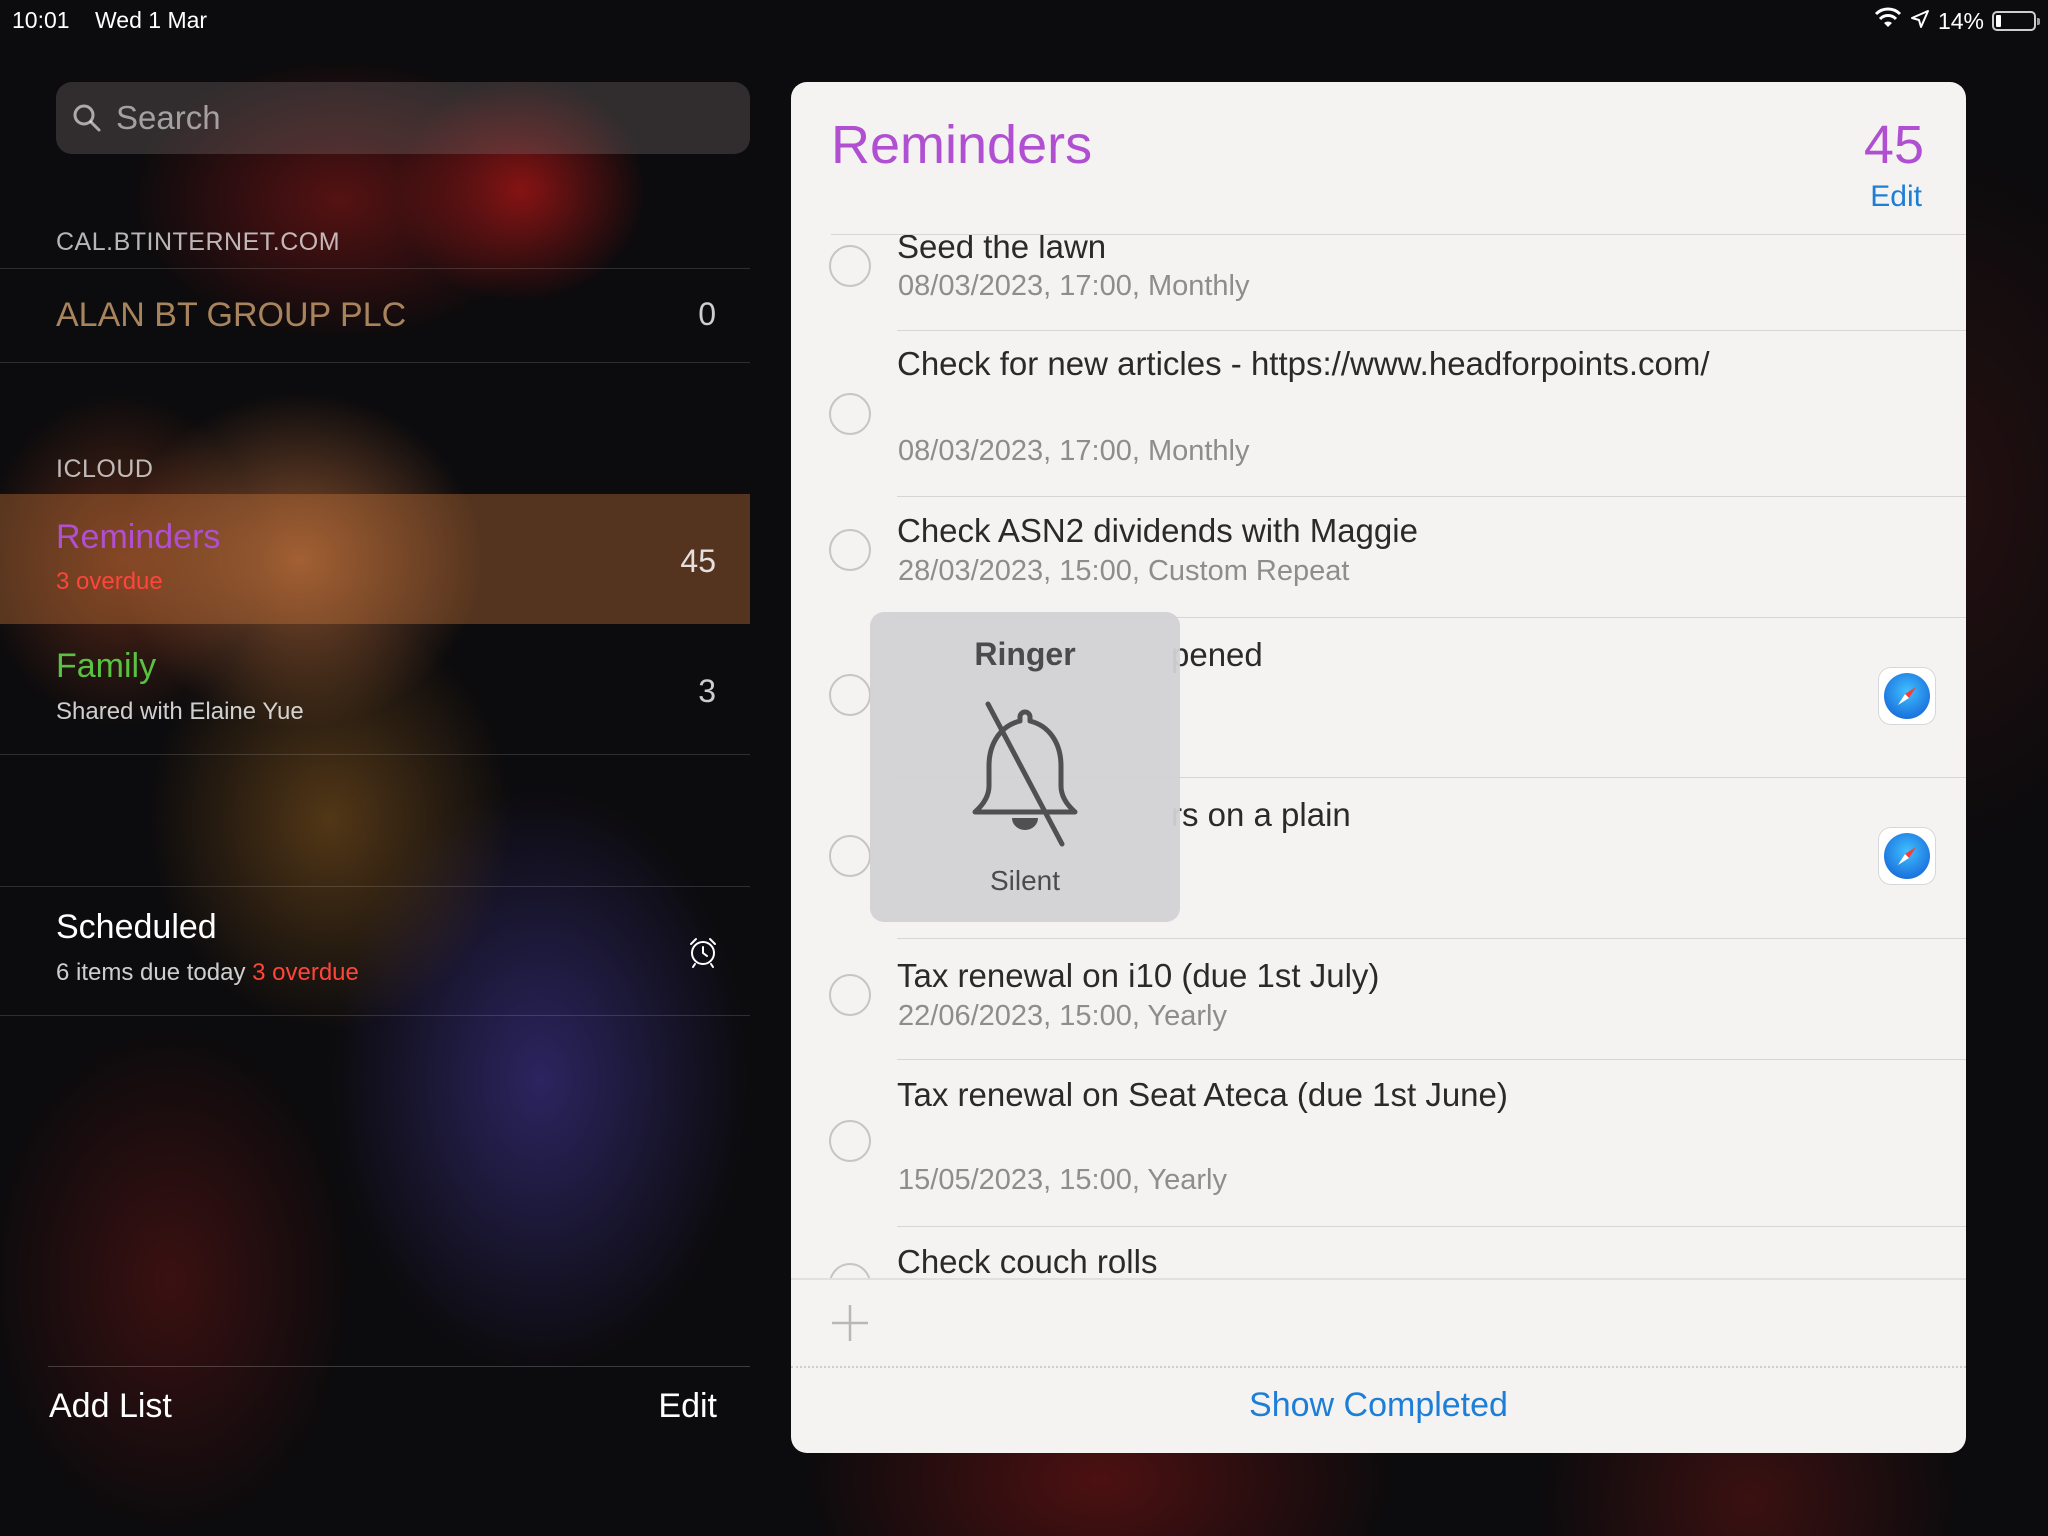 This screenshot has width=2048, height=1536. What do you see at coordinates (375, 689) in the screenshot?
I see `list-item-family: Family Shared with Elaine Yue 3` at bounding box center [375, 689].